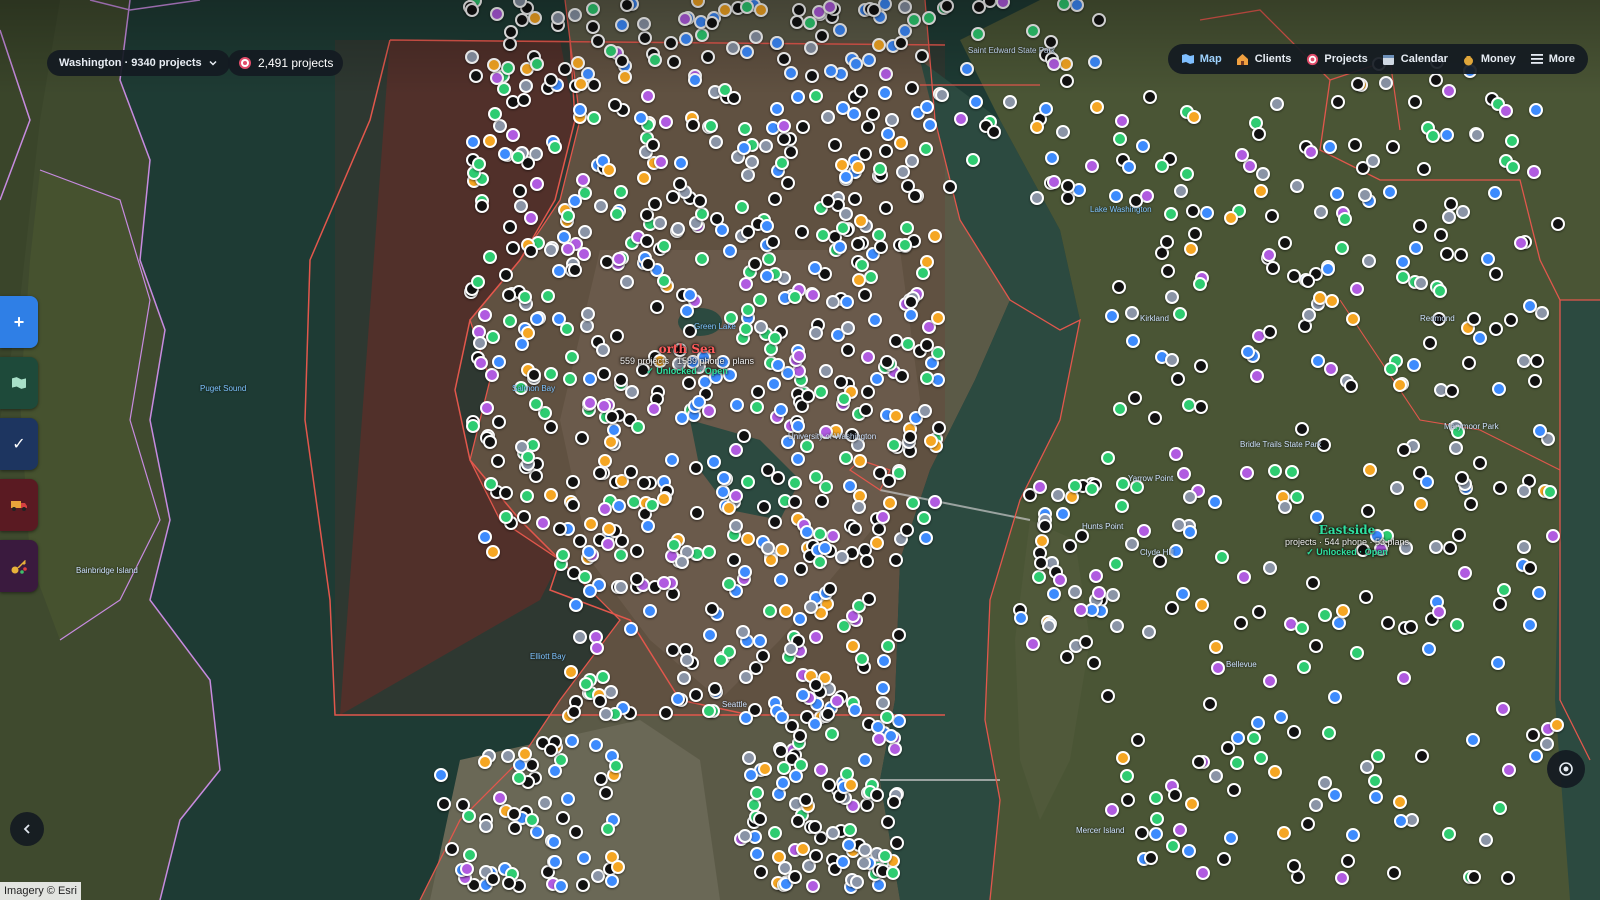 This screenshot has height=900, width=1600. Describe the element at coordinates (1415, 59) in the screenshot. I see `nav-calendar: Calendar` at that location.